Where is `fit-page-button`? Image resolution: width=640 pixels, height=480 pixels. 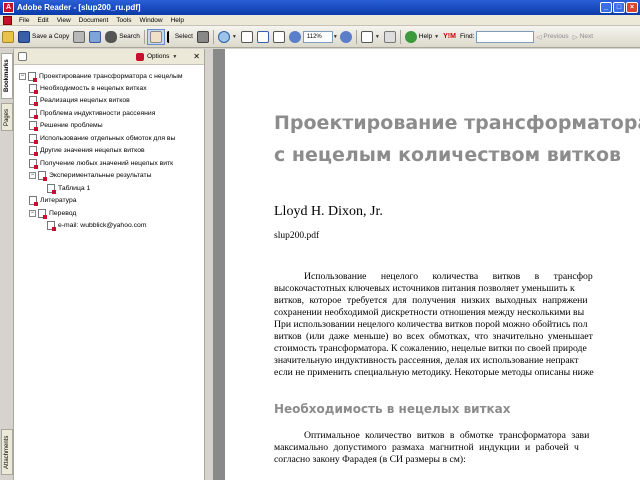
fit-page-button is located at coordinates (263, 37).